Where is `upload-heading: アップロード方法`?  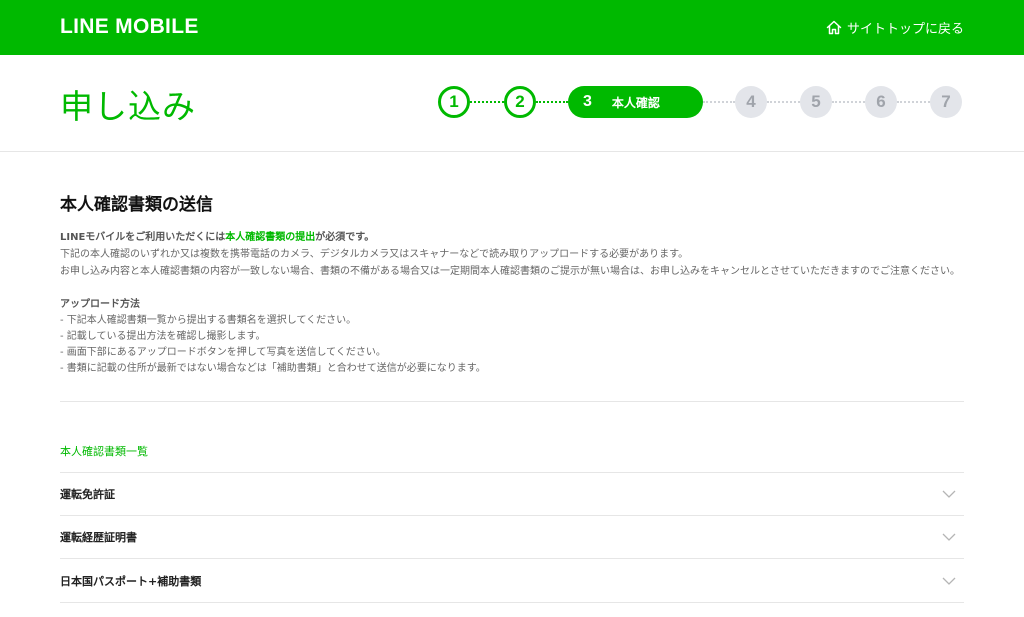 upload-heading: アップロード方法 is located at coordinates (100, 304).